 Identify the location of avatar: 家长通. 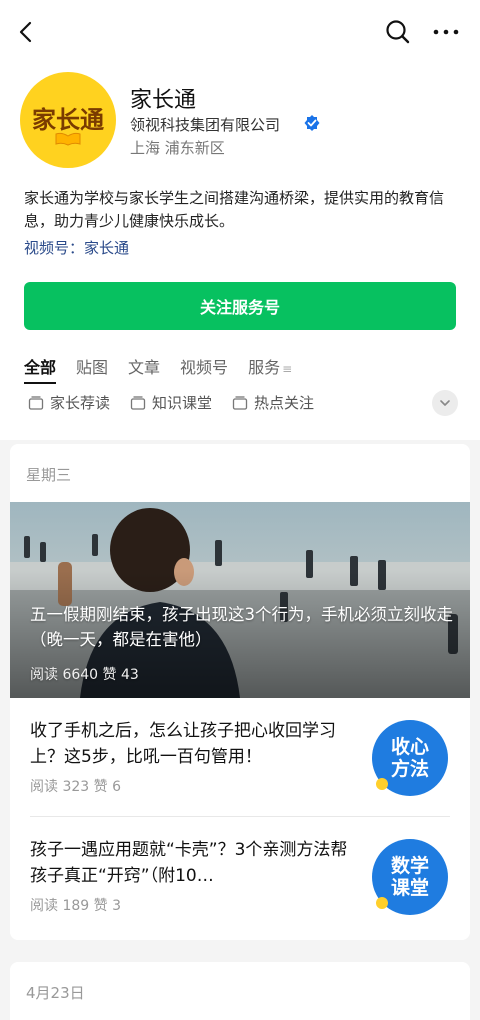
(68, 120).